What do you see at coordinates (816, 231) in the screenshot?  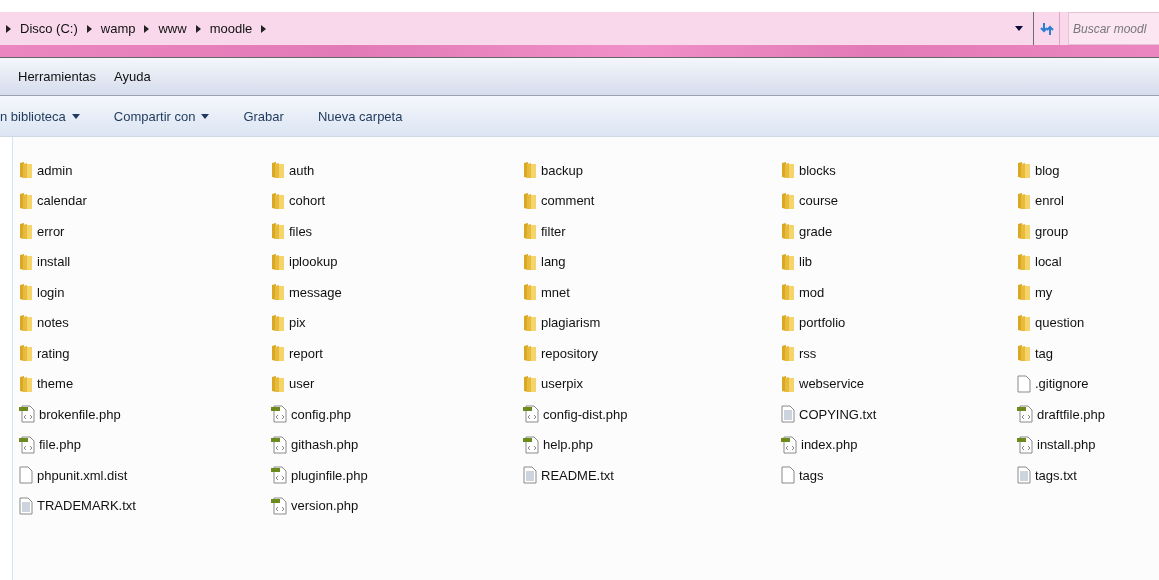 I see `file-name: grade` at bounding box center [816, 231].